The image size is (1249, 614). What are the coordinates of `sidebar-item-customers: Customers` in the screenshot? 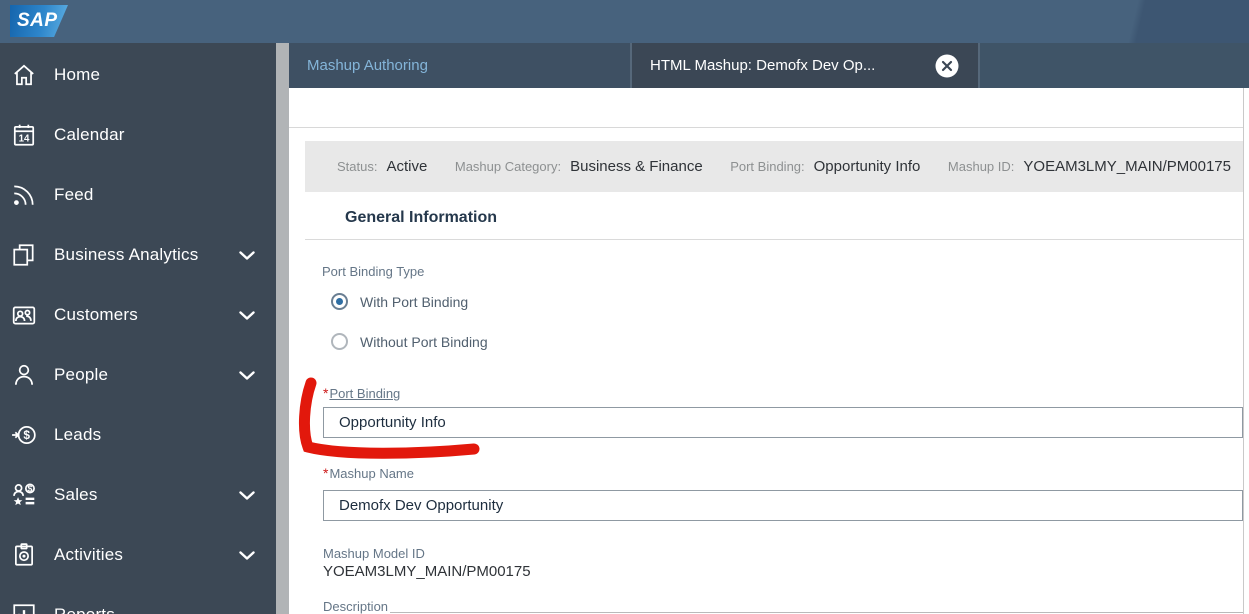 It's located at (138, 315).